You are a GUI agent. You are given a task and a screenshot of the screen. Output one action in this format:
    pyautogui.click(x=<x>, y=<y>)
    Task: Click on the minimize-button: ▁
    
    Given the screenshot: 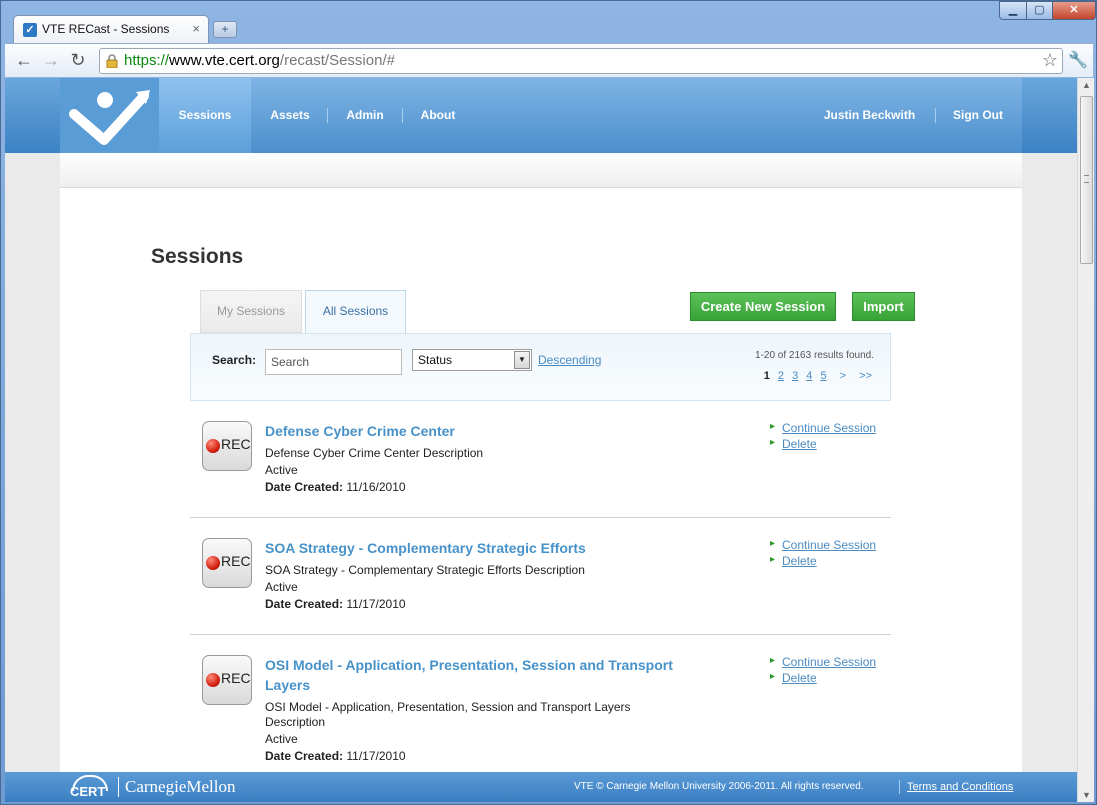 What is the action you would take?
    pyautogui.click(x=1013, y=10)
    